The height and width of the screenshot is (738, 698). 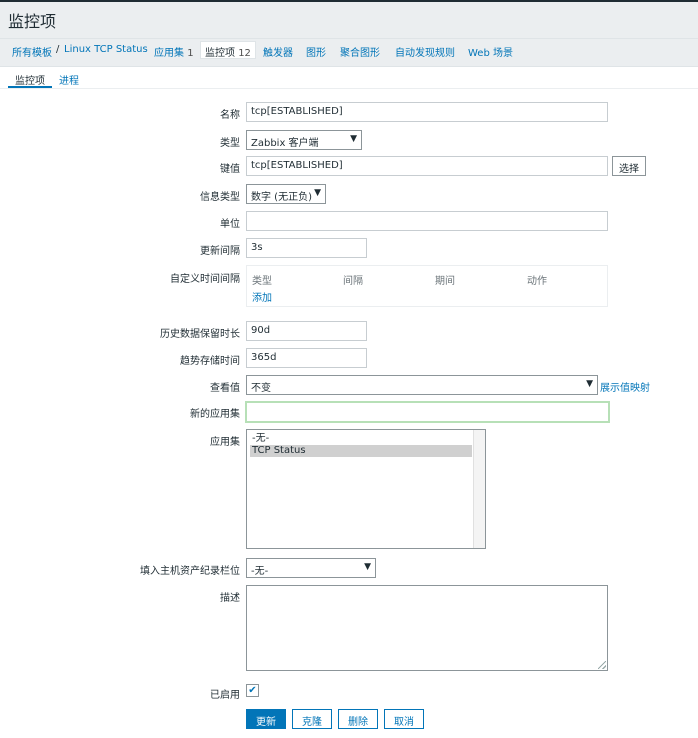 I want to click on breadcrumb-items-label: 监控项, so click(x=220, y=53).